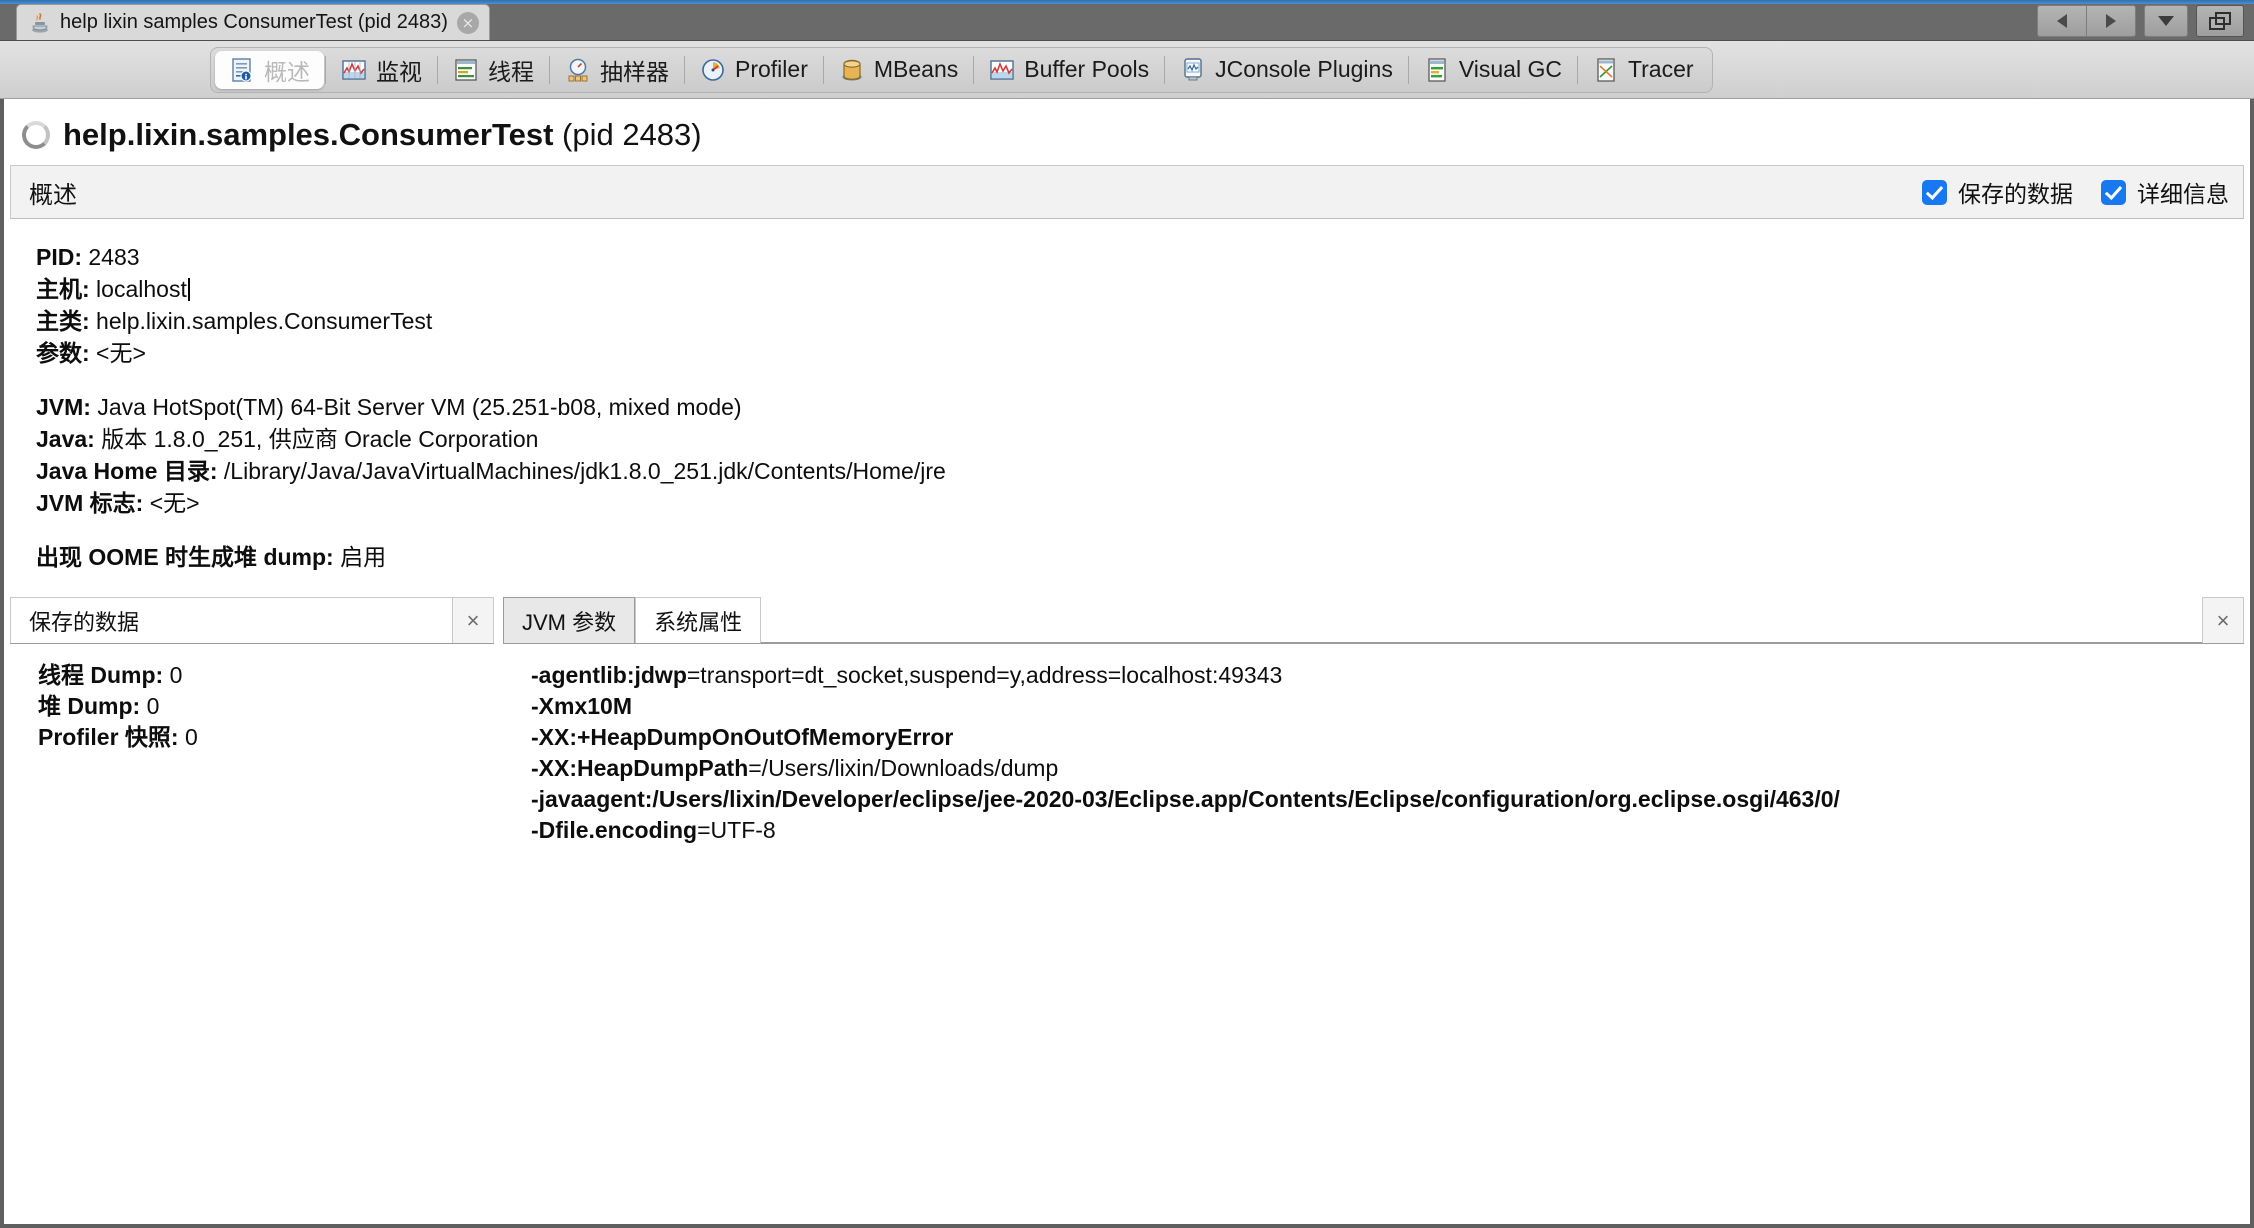  Describe the element at coordinates (138, 289) in the screenshot. I see `info-value: localhost` at that location.